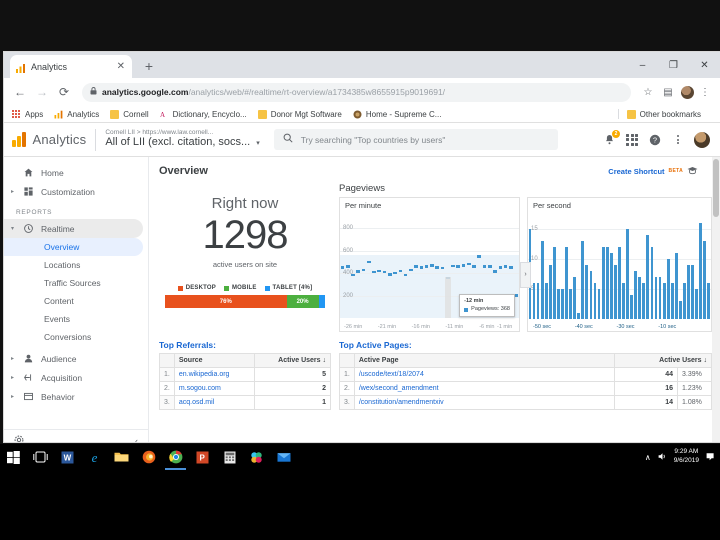 This screenshot has height=540, width=720. What do you see at coordinates (525, 274) in the screenshot?
I see `expand-chart-button: ›` at bounding box center [525, 274].